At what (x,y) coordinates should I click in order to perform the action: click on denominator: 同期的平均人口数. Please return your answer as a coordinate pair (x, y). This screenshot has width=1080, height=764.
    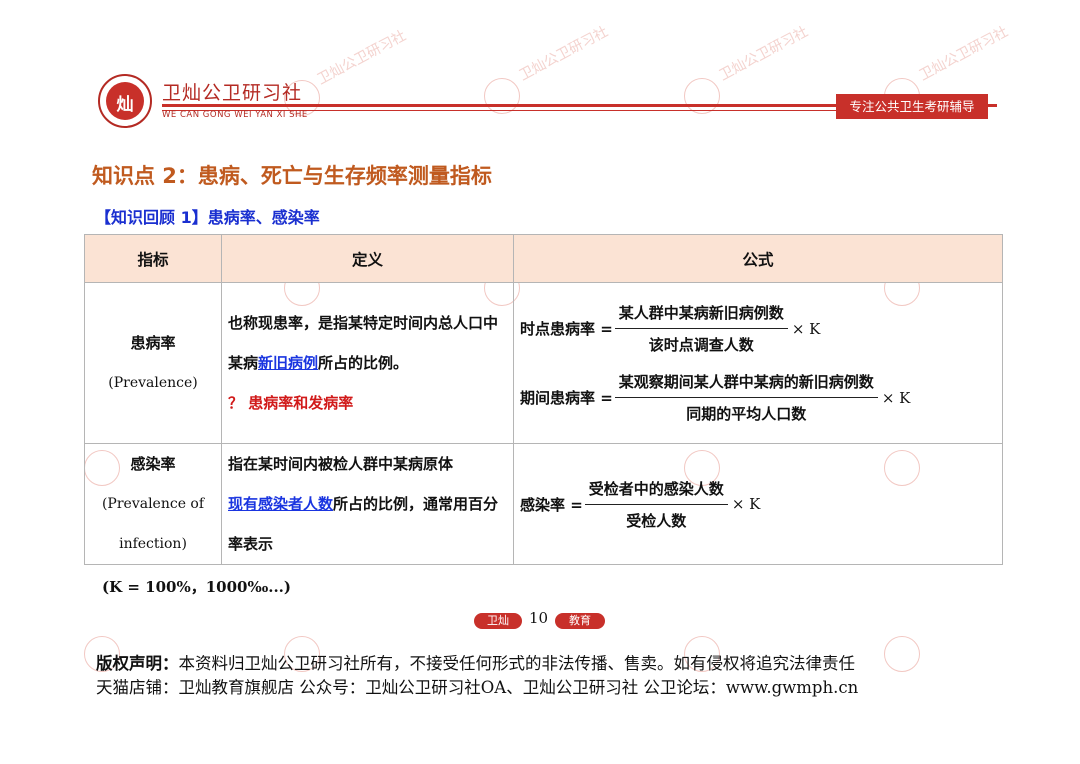
    Looking at the image, I should click on (746, 414).